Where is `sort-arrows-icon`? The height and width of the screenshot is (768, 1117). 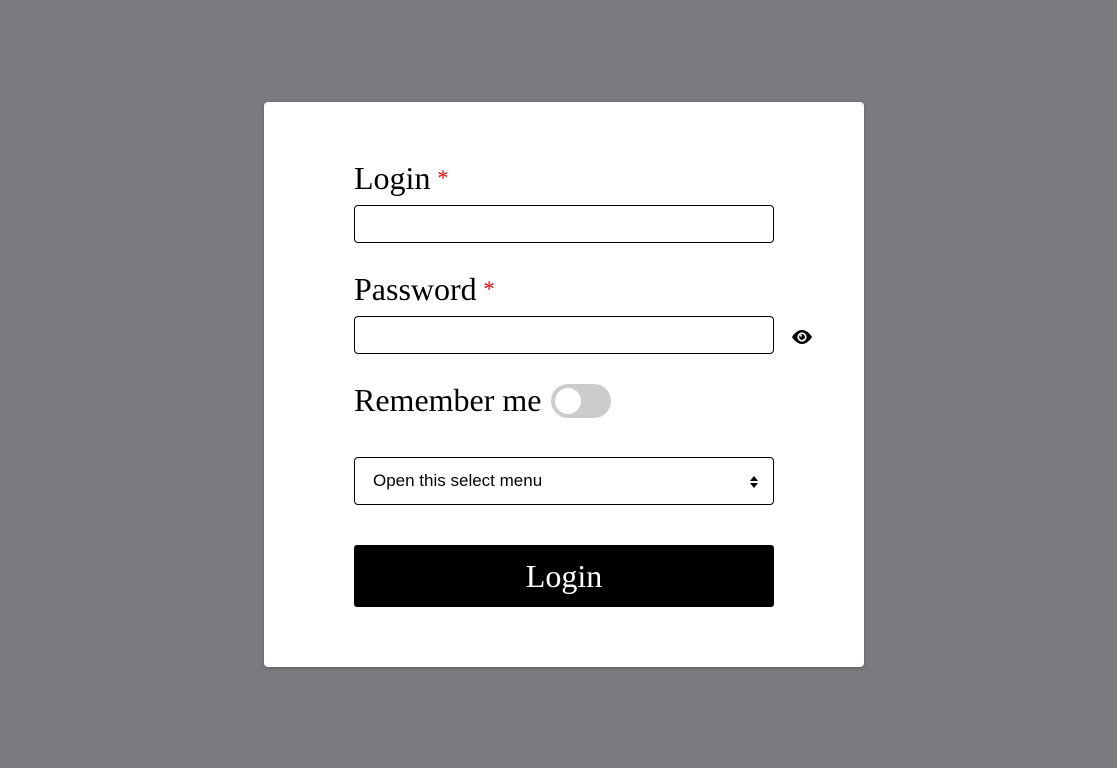
sort-arrows-icon is located at coordinates (754, 481).